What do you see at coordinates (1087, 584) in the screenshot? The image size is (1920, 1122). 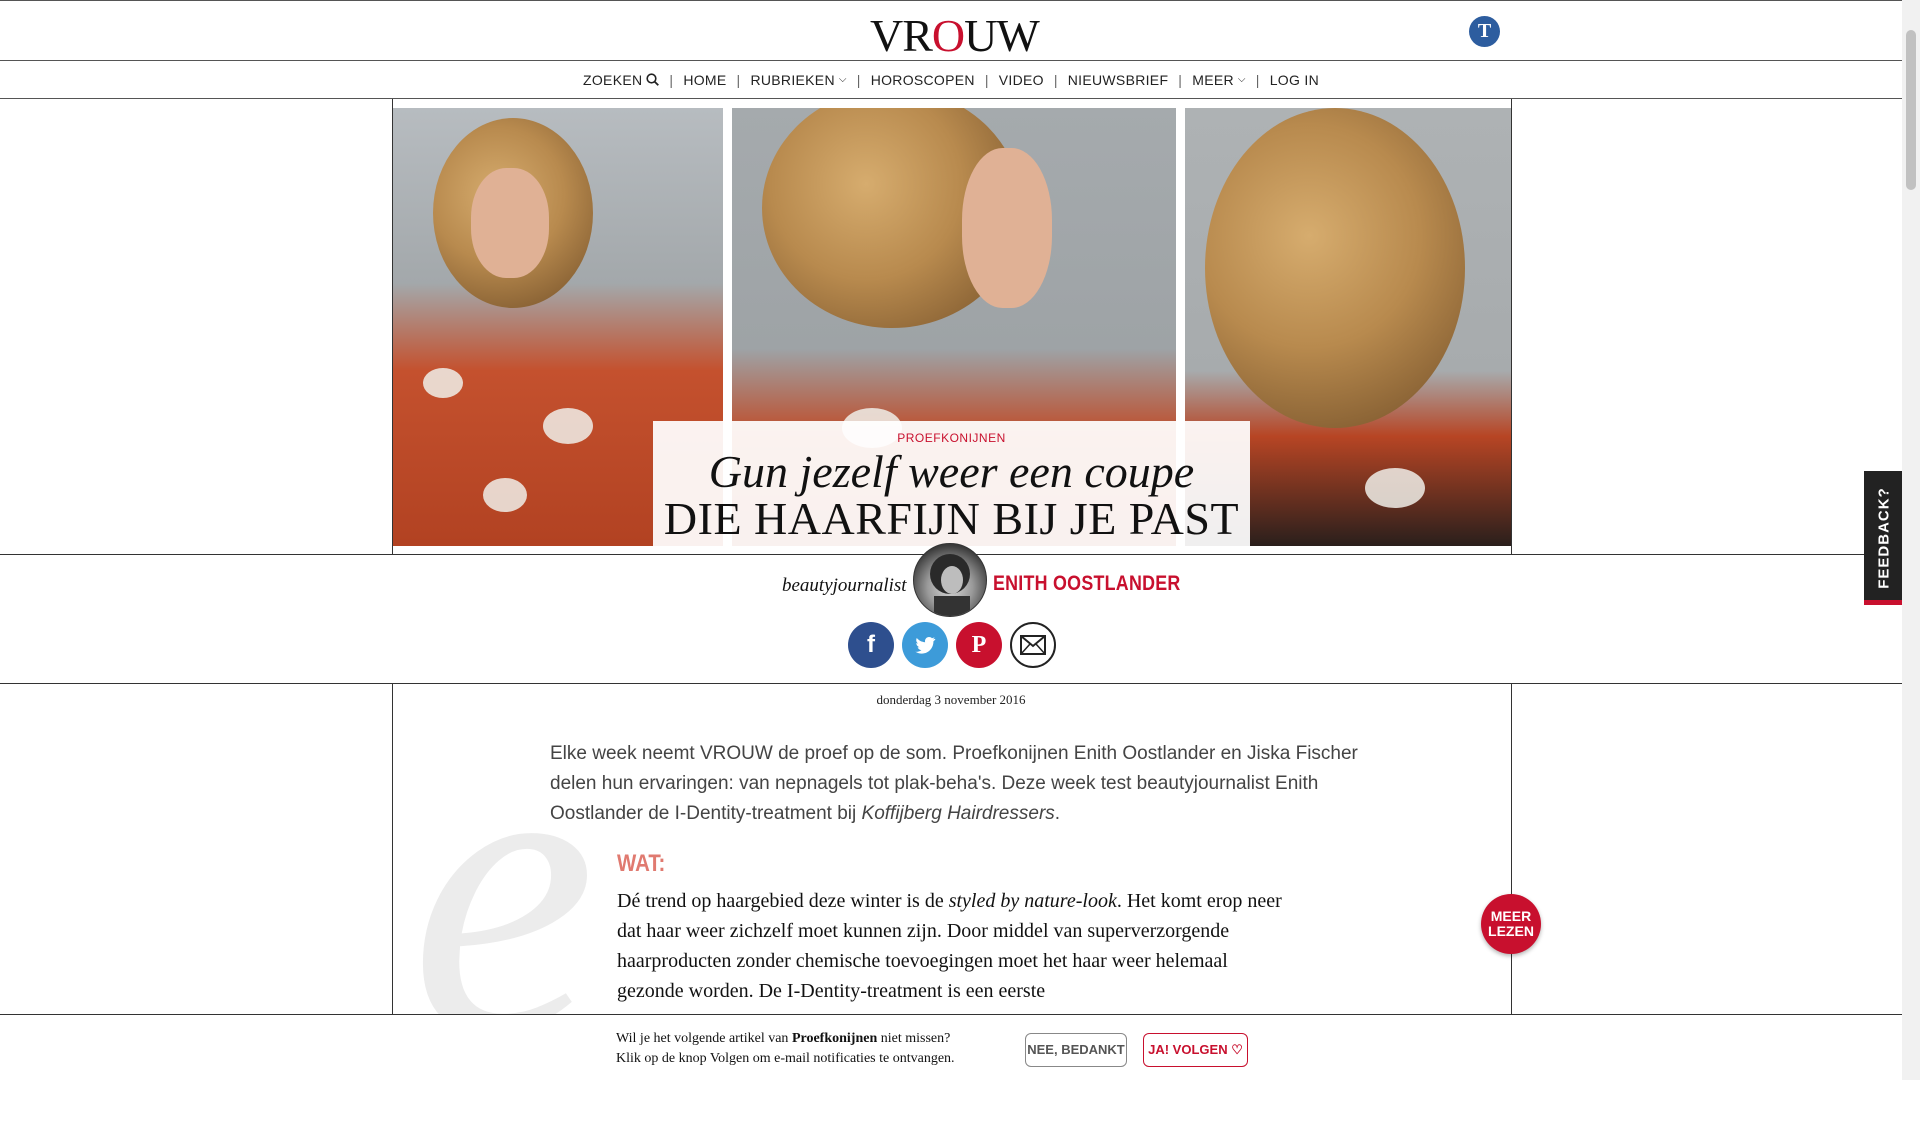 I see `author-name: ENITH OOSTLANDER` at bounding box center [1087, 584].